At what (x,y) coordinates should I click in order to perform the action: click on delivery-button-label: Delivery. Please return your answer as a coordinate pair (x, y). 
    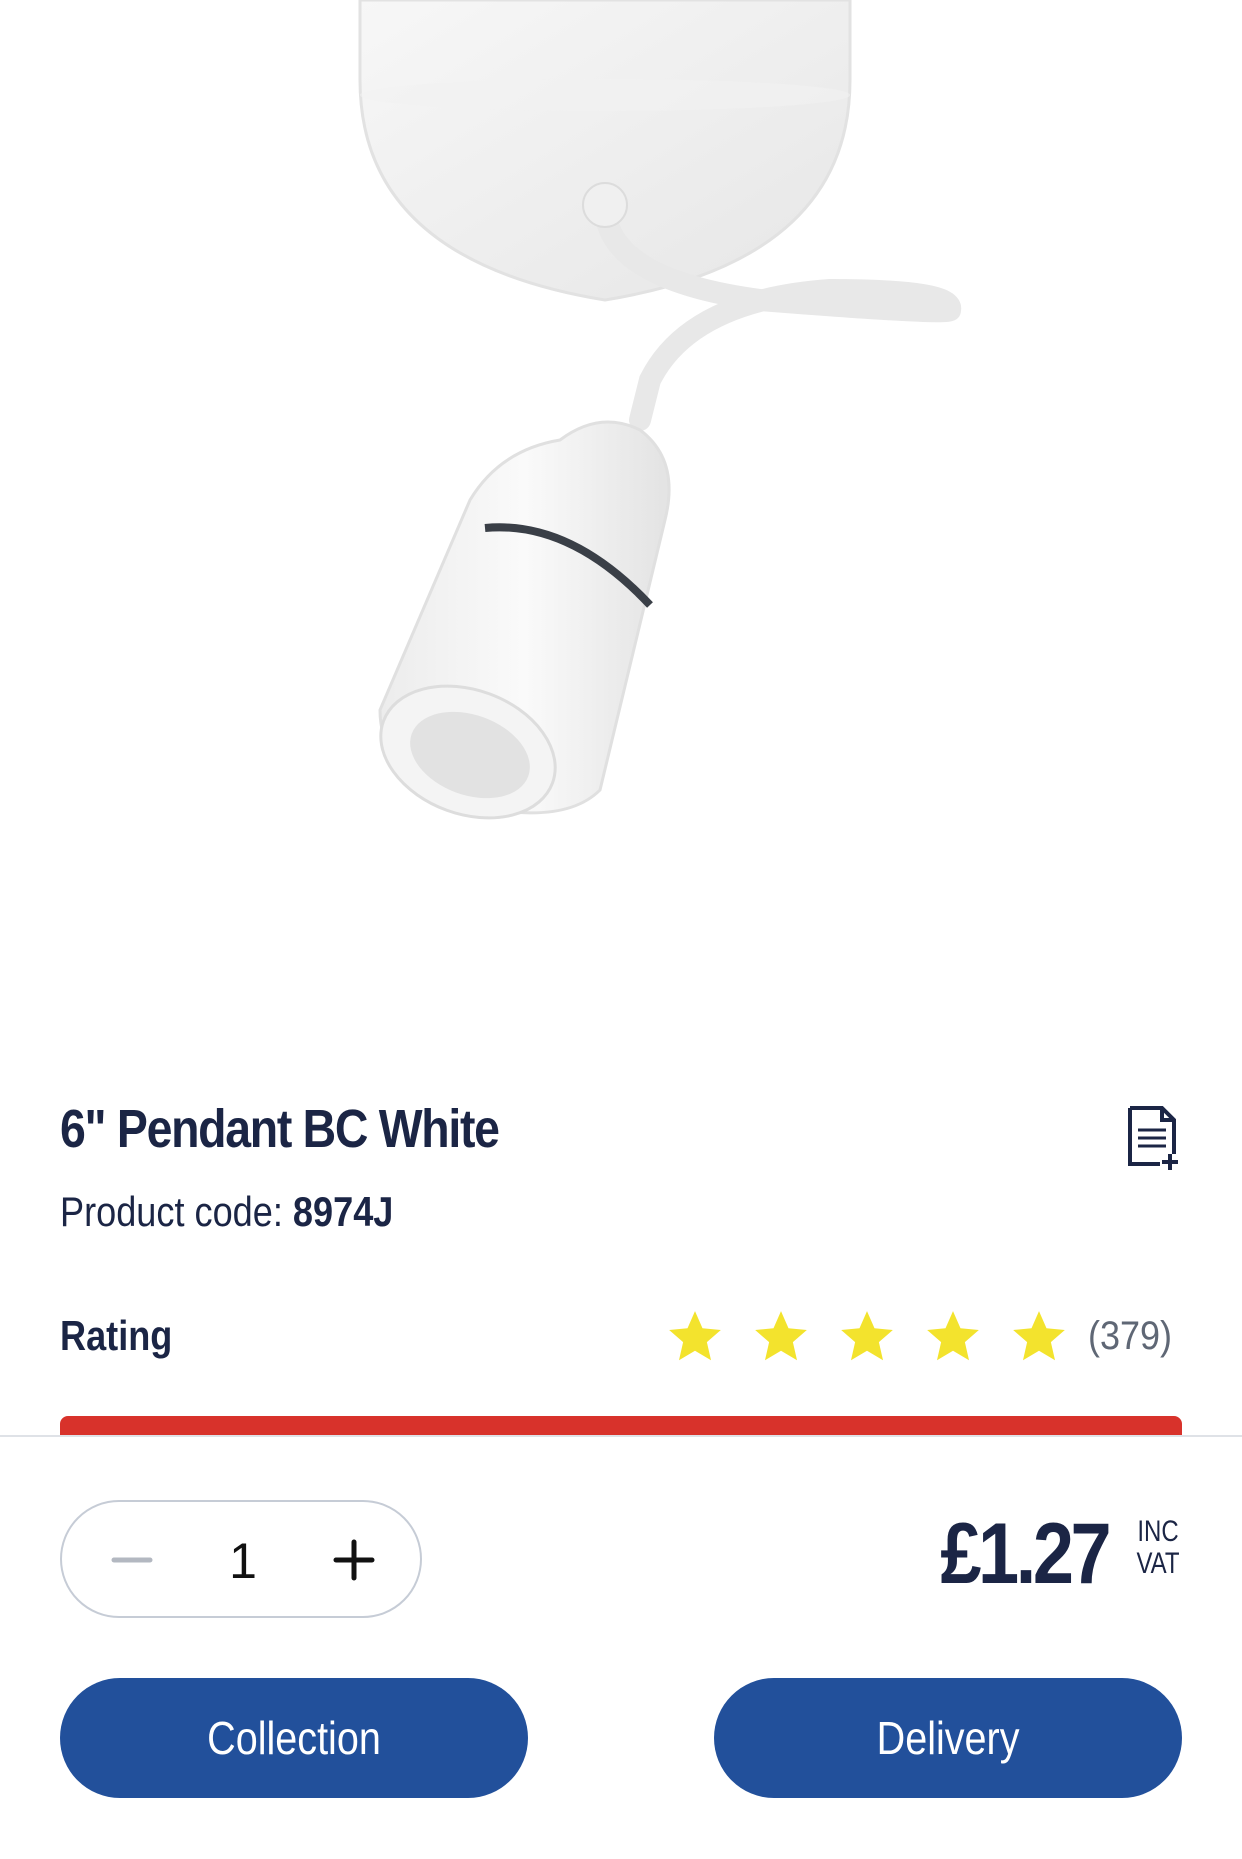
    Looking at the image, I should click on (948, 1738).